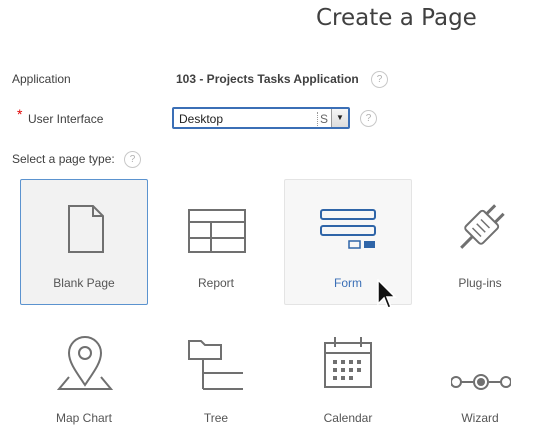  What do you see at coordinates (41, 79) in the screenshot?
I see `application-label: Application` at bounding box center [41, 79].